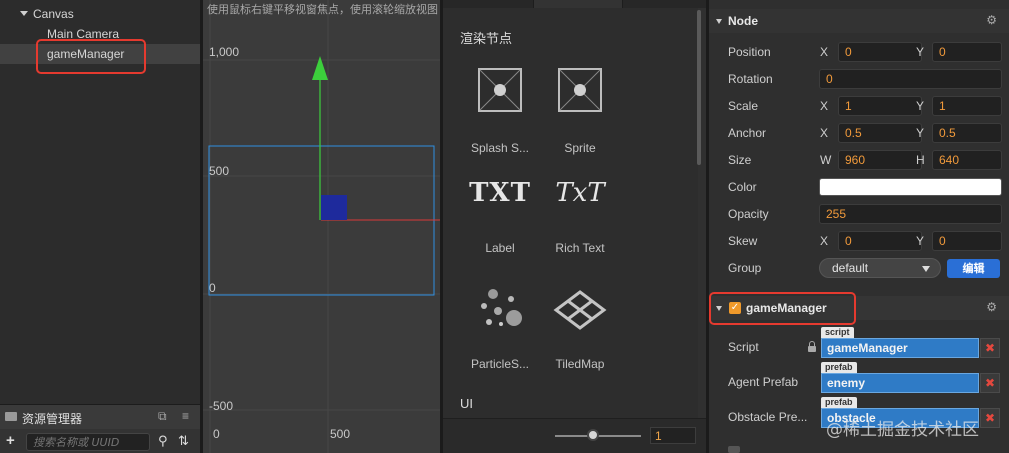 The image size is (1009, 453). Describe the element at coordinates (824, 241) in the screenshot. I see `skew-x-label: X` at that location.